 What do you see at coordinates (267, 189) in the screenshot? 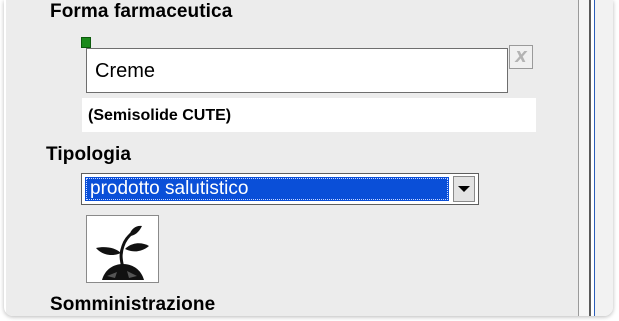
I see `tipologia-selected-option: prodotto salutistico` at bounding box center [267, 189].